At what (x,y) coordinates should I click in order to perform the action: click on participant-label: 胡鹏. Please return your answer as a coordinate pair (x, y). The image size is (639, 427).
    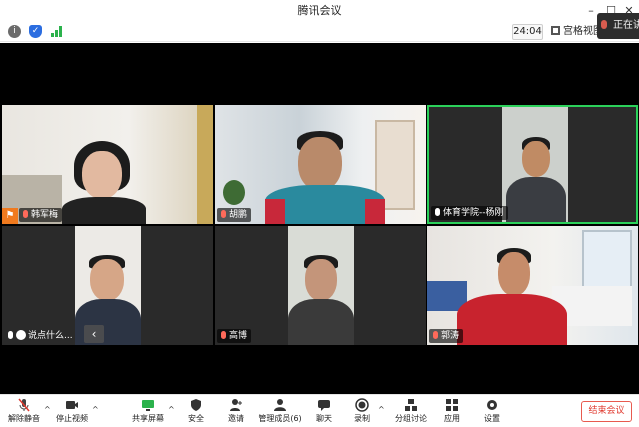
    Looking at the image, I should click on (234, 215).